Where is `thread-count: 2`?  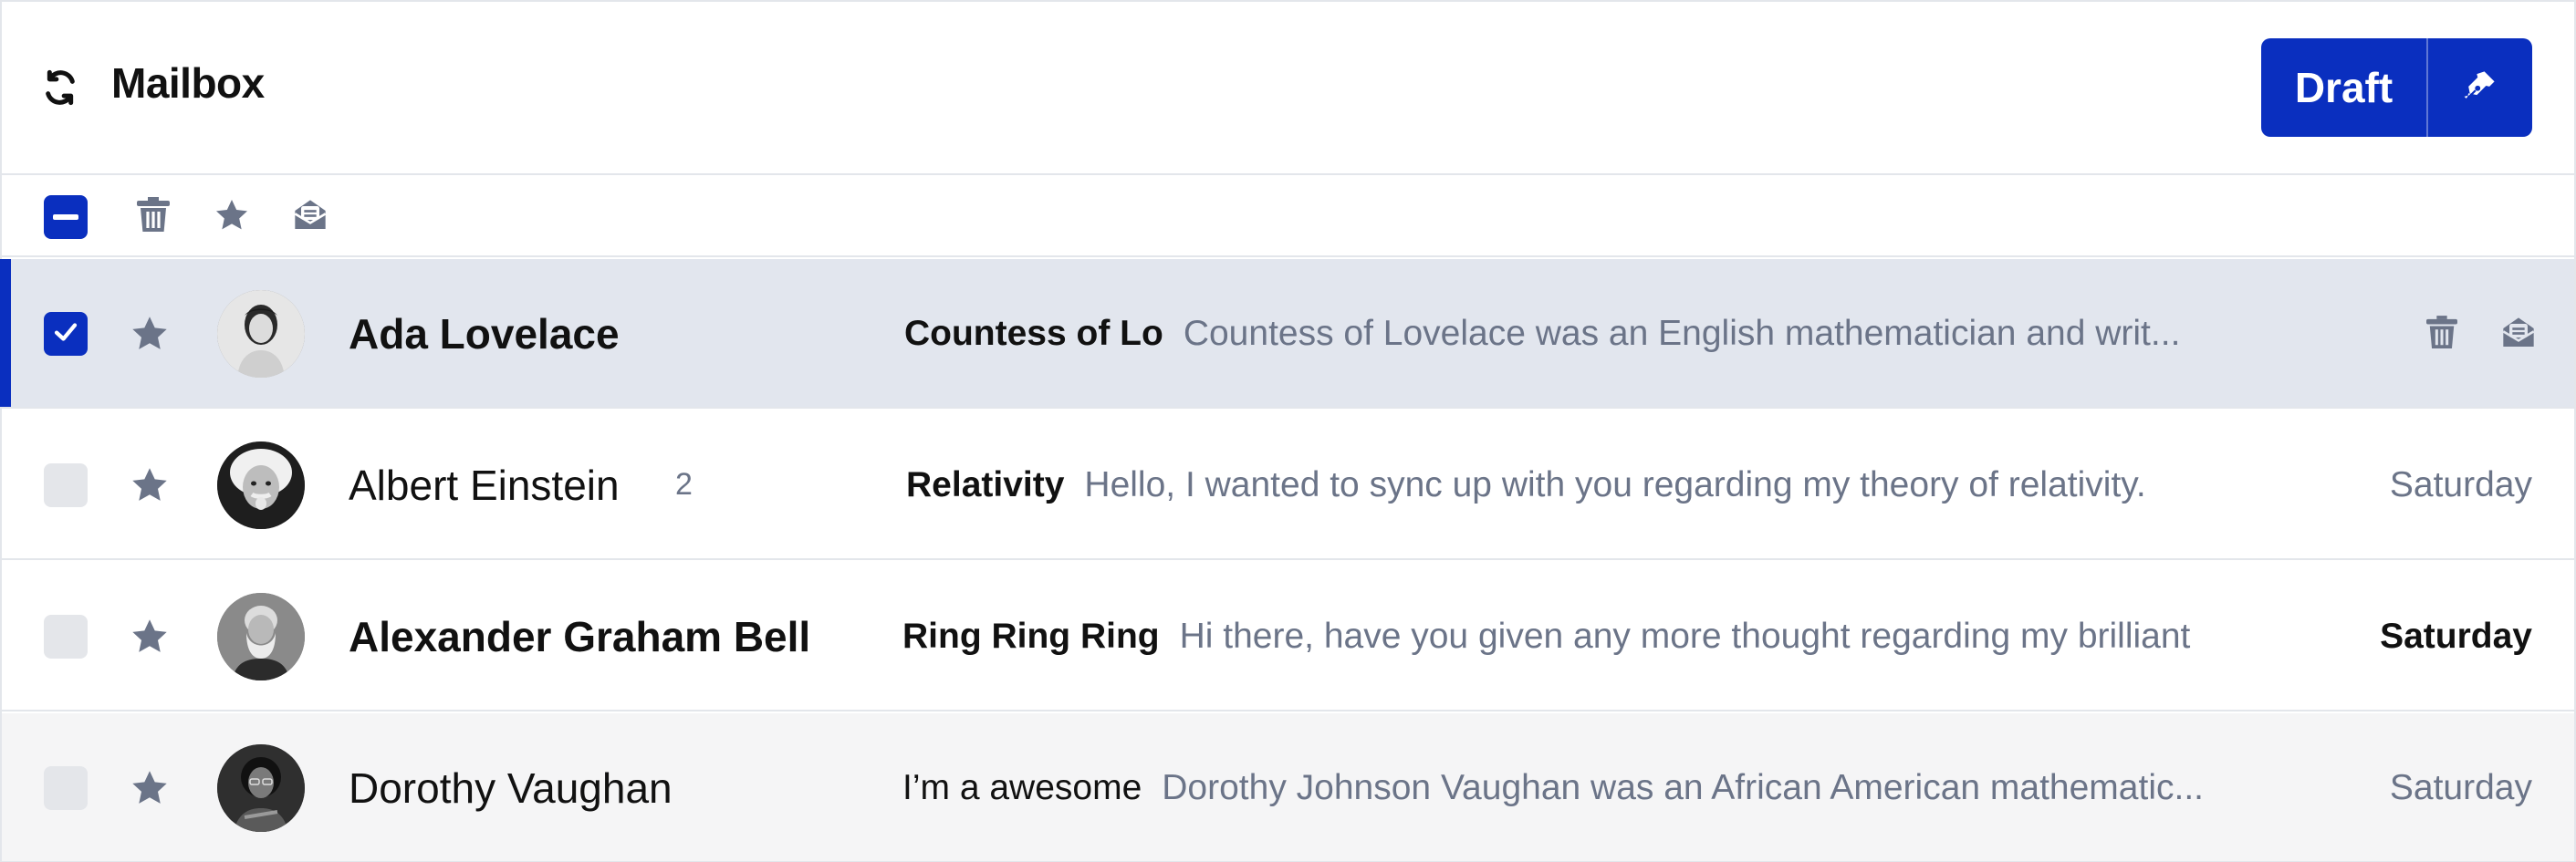
thread-count: 2 is located at coordinates (684, 484).